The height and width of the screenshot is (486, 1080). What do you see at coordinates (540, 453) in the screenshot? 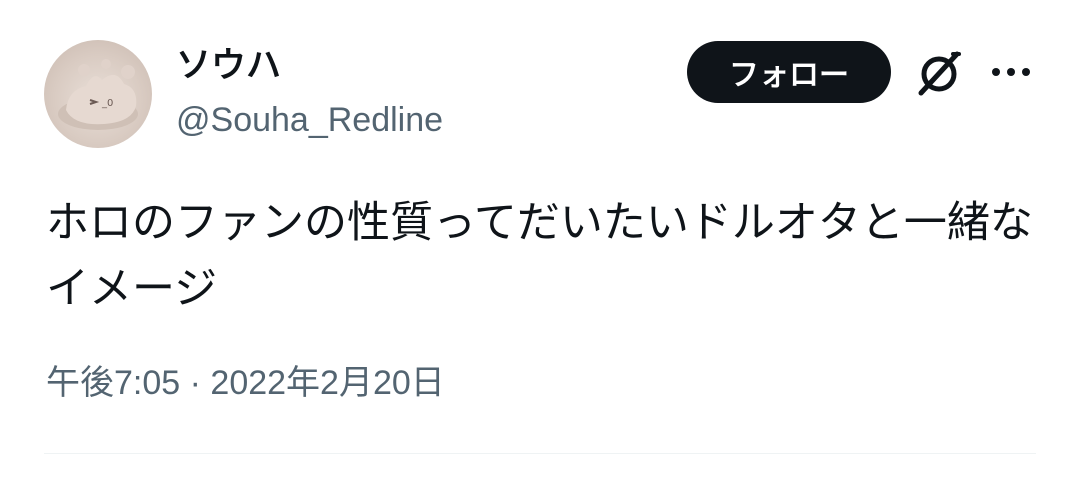
I see `divider` at bounding box center [540, 453].